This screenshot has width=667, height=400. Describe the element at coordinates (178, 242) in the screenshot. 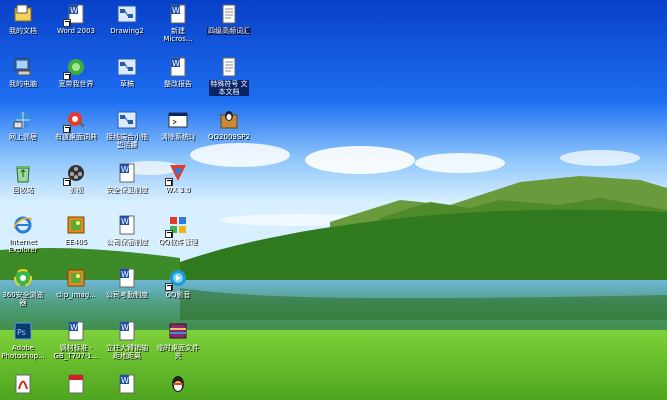

I see `icon-label: QQ软件管理` at that location.